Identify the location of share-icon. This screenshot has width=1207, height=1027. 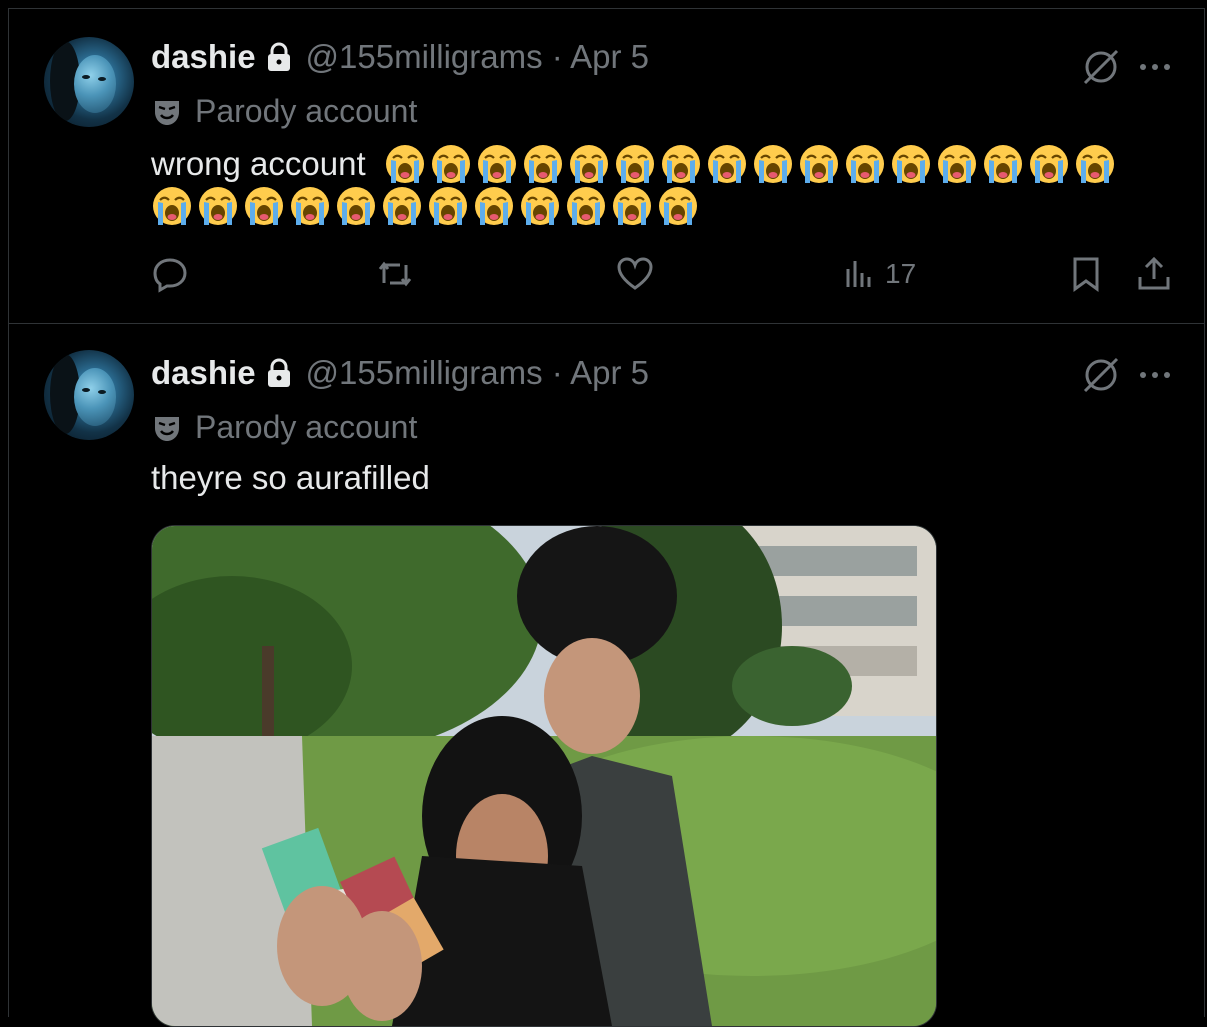
(1154, 273).